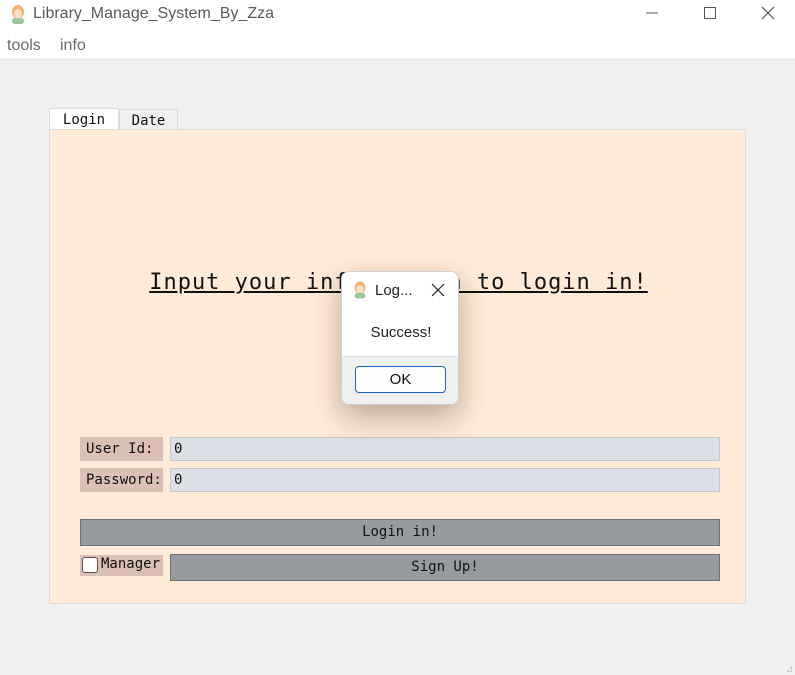  I want to click on success-dialog: Log... Success! OK, so click(400, 338).